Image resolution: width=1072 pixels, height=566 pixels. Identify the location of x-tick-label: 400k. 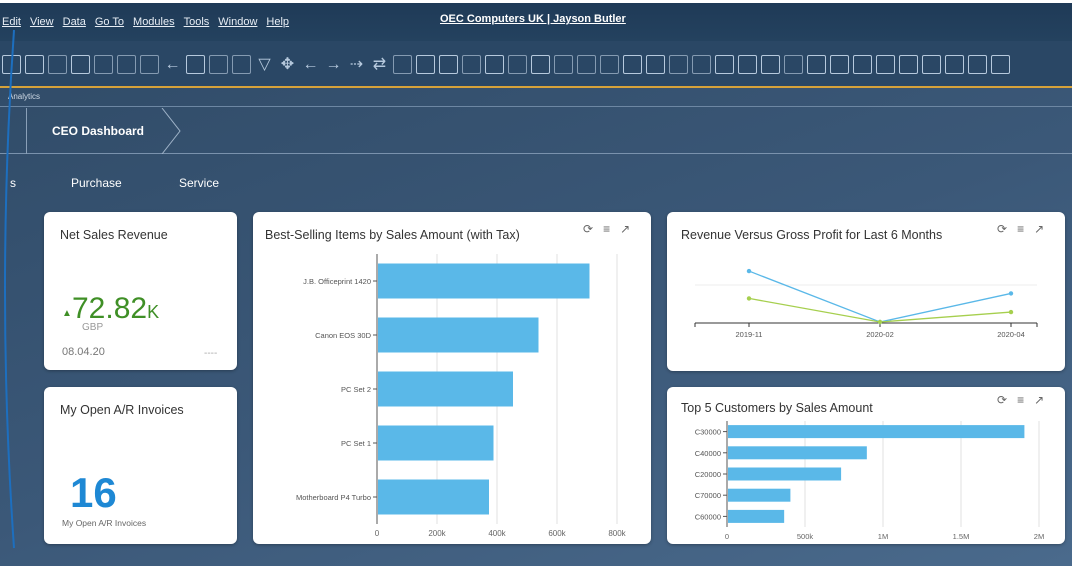
(497, 533).